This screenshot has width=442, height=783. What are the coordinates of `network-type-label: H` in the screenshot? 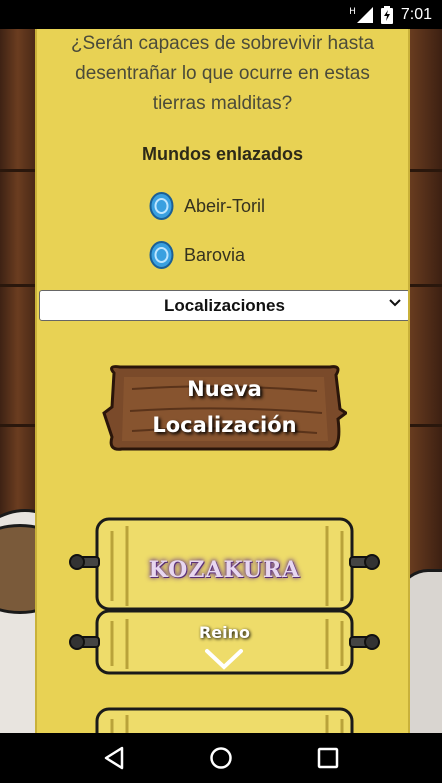 It's located at (352, 11).